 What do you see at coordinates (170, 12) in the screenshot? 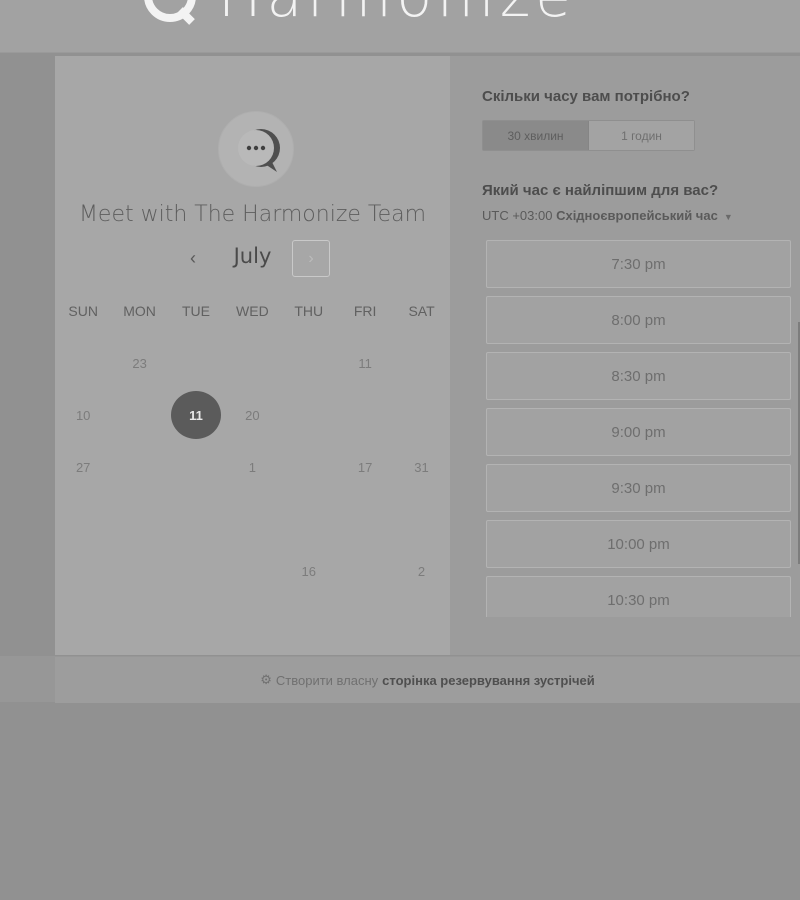
I see `brand-mark-icon` at bounding box center [170, 12].